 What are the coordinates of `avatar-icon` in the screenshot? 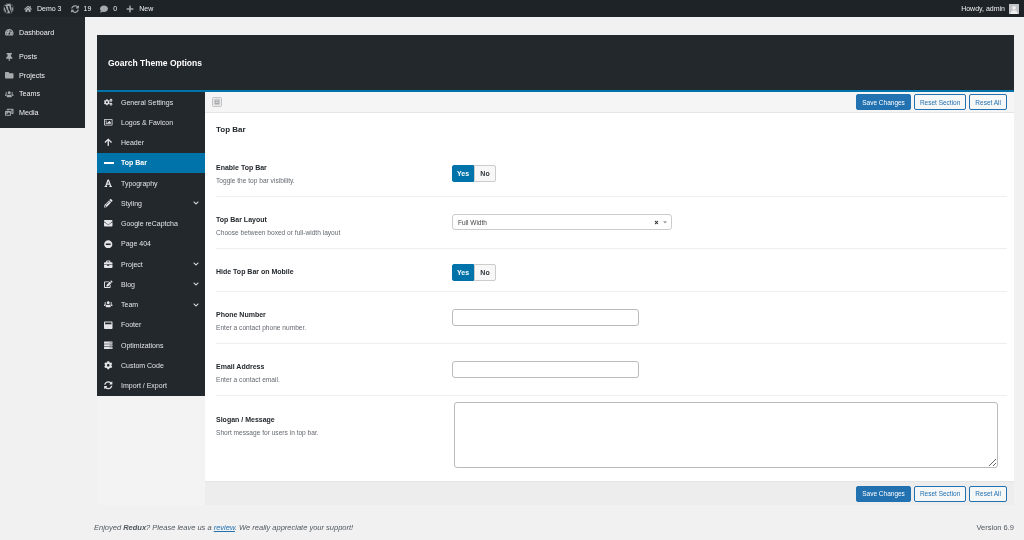 It's located at (1014, 8).